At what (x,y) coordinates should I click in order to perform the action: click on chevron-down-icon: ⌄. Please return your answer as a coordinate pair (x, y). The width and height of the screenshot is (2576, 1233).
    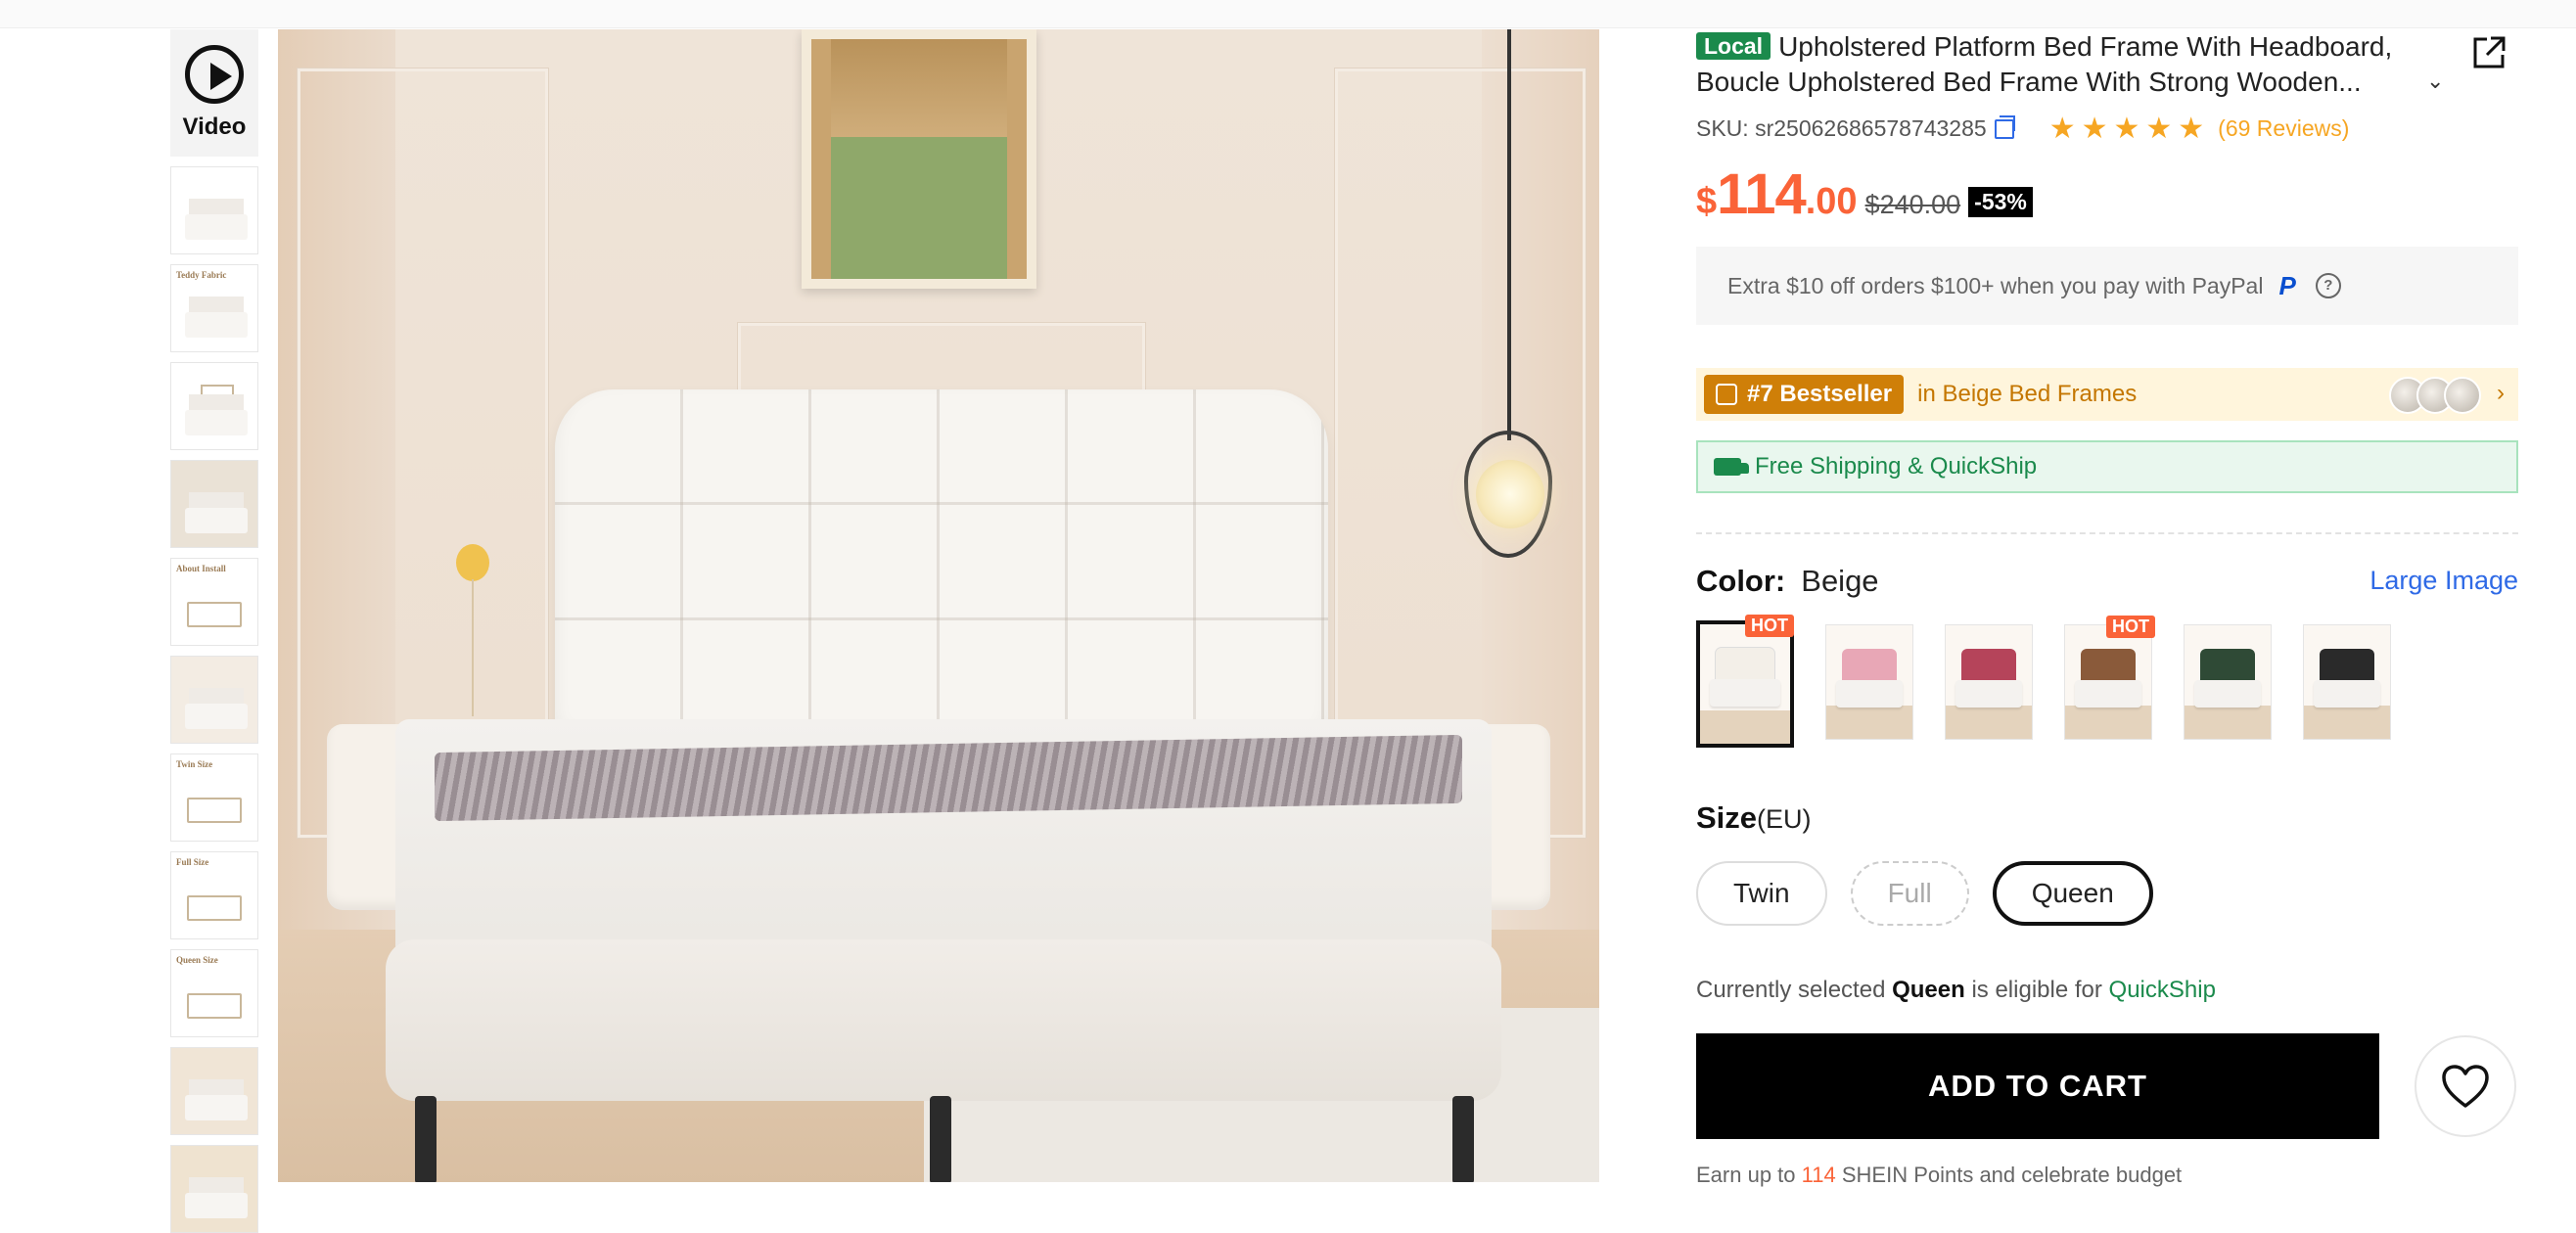
    Looking at the image, I should click on (2435, 81).